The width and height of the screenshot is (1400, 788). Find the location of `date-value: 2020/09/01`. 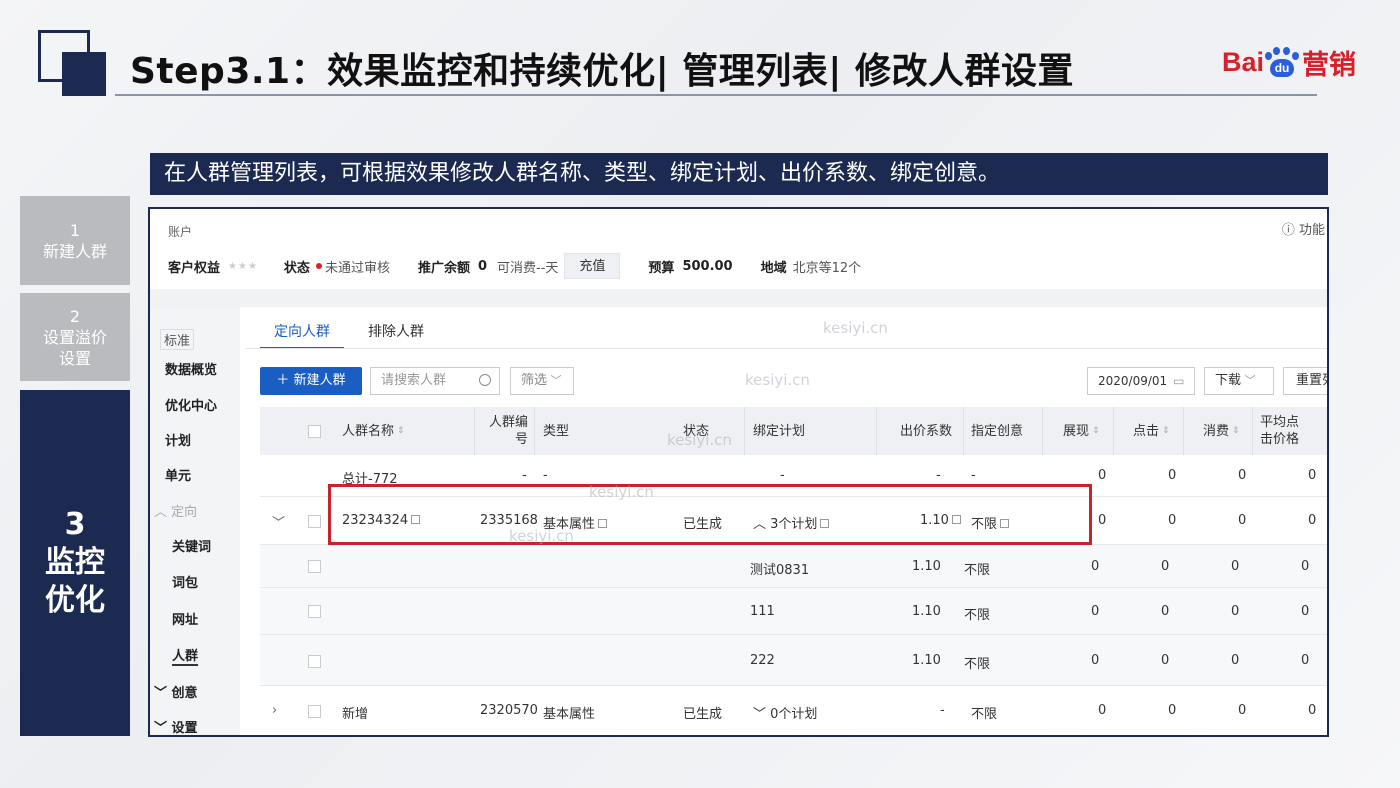

date-value: 2020/09/01 is located at coordinates (1133, 381).